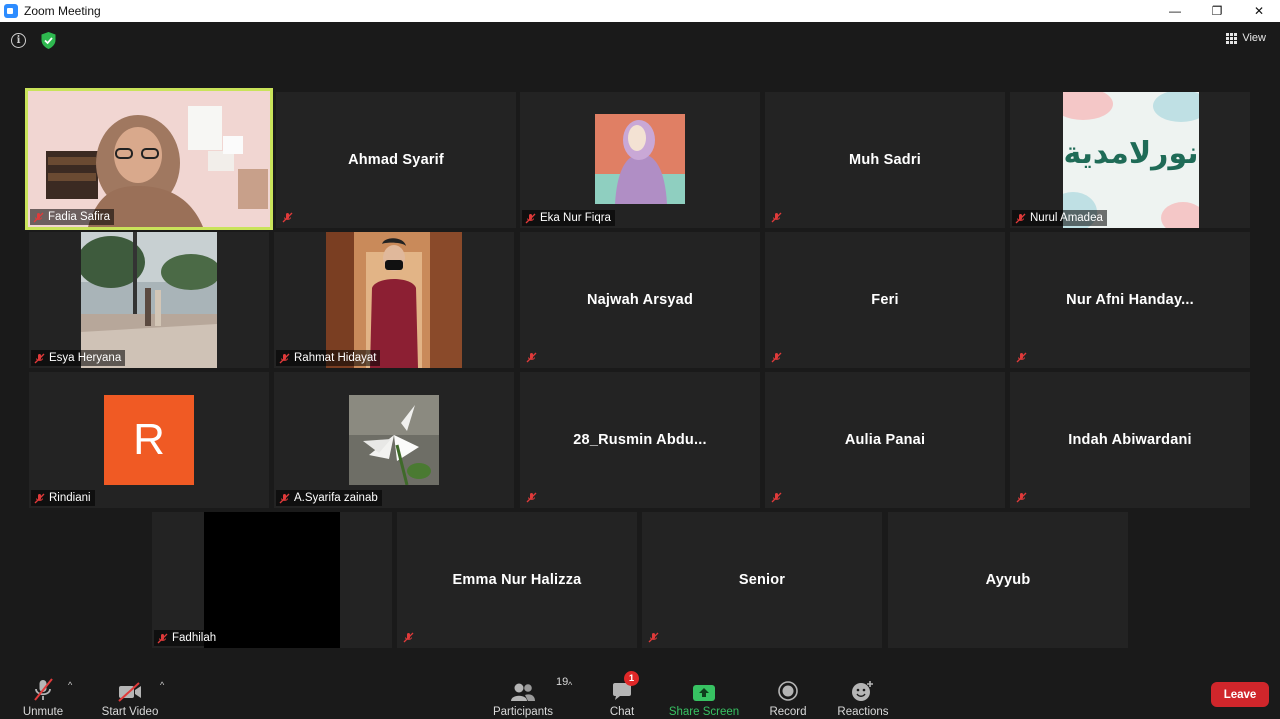 This screenshot has width=1280, height=719. I want to click on video-tile: Esya Heryana, so click(149, 300).